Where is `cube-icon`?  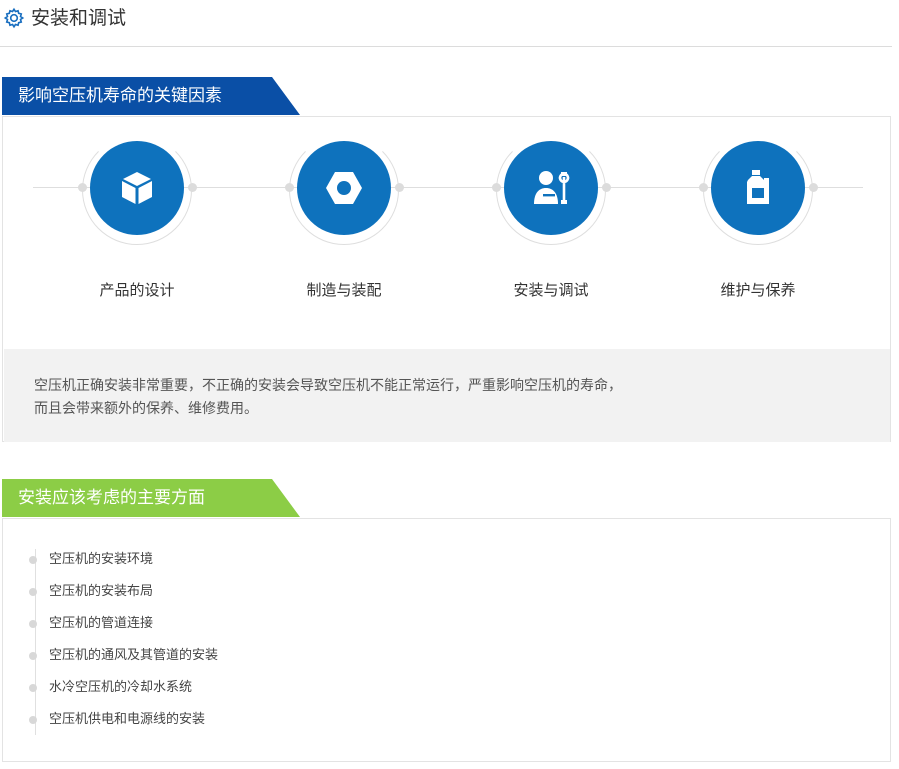
cube-icon is located at coordinates (137, 188).